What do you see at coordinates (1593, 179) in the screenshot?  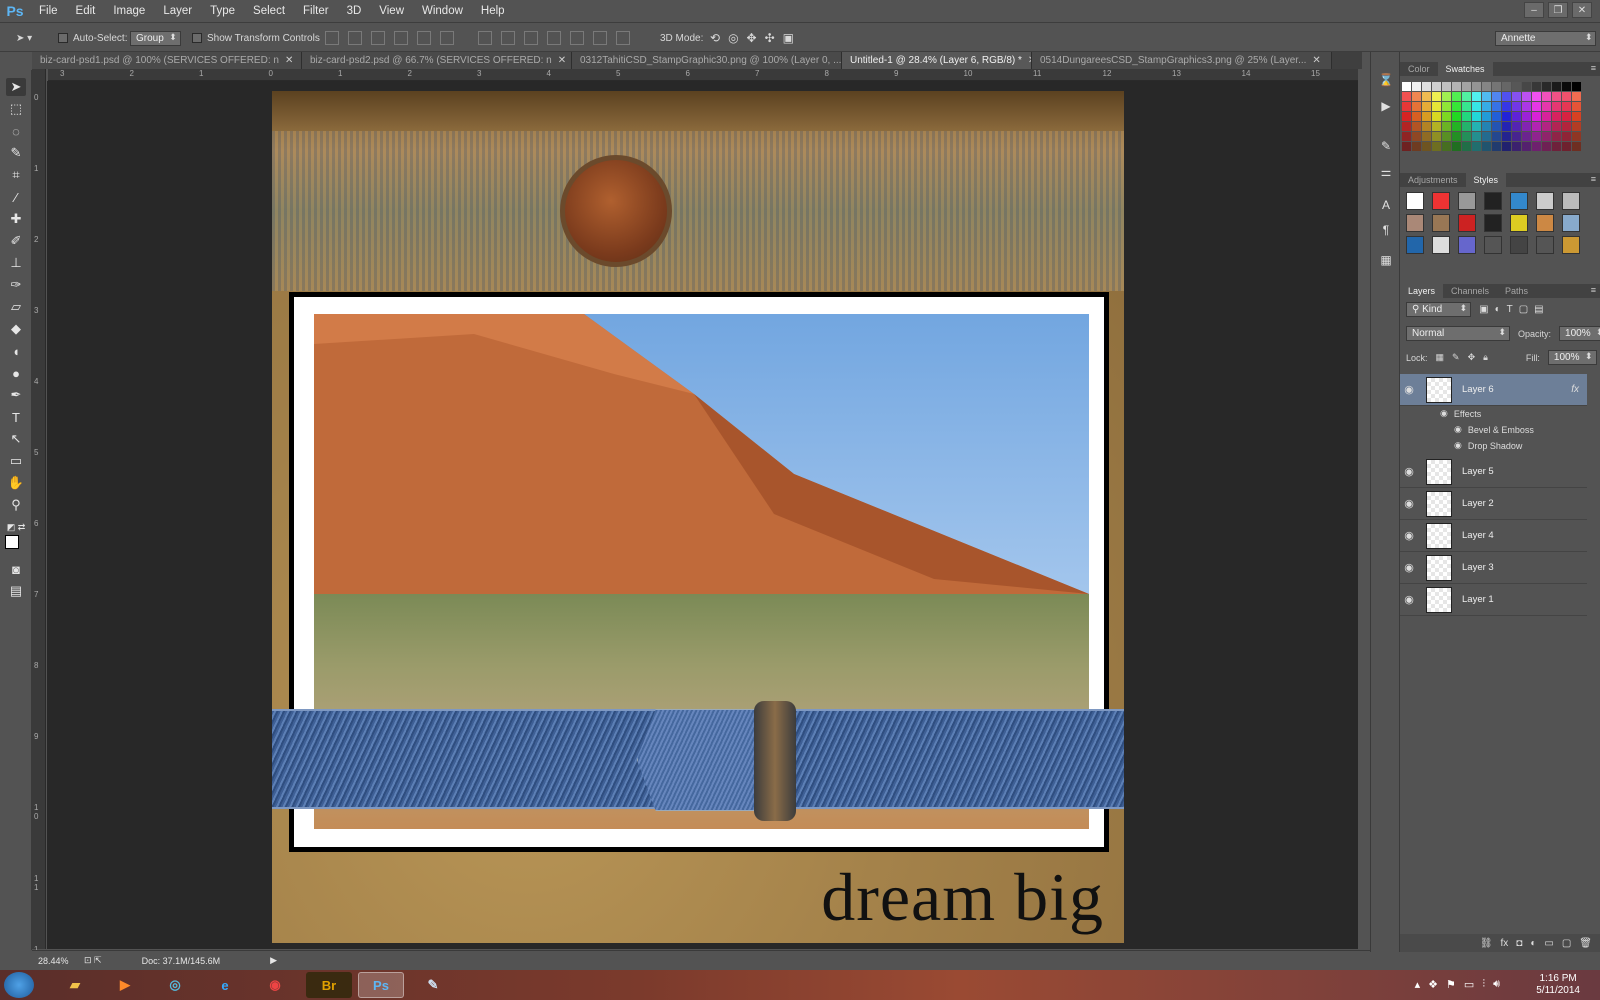 I see `panel-menu-icon: ≡` at bounding box center [1593, 179].